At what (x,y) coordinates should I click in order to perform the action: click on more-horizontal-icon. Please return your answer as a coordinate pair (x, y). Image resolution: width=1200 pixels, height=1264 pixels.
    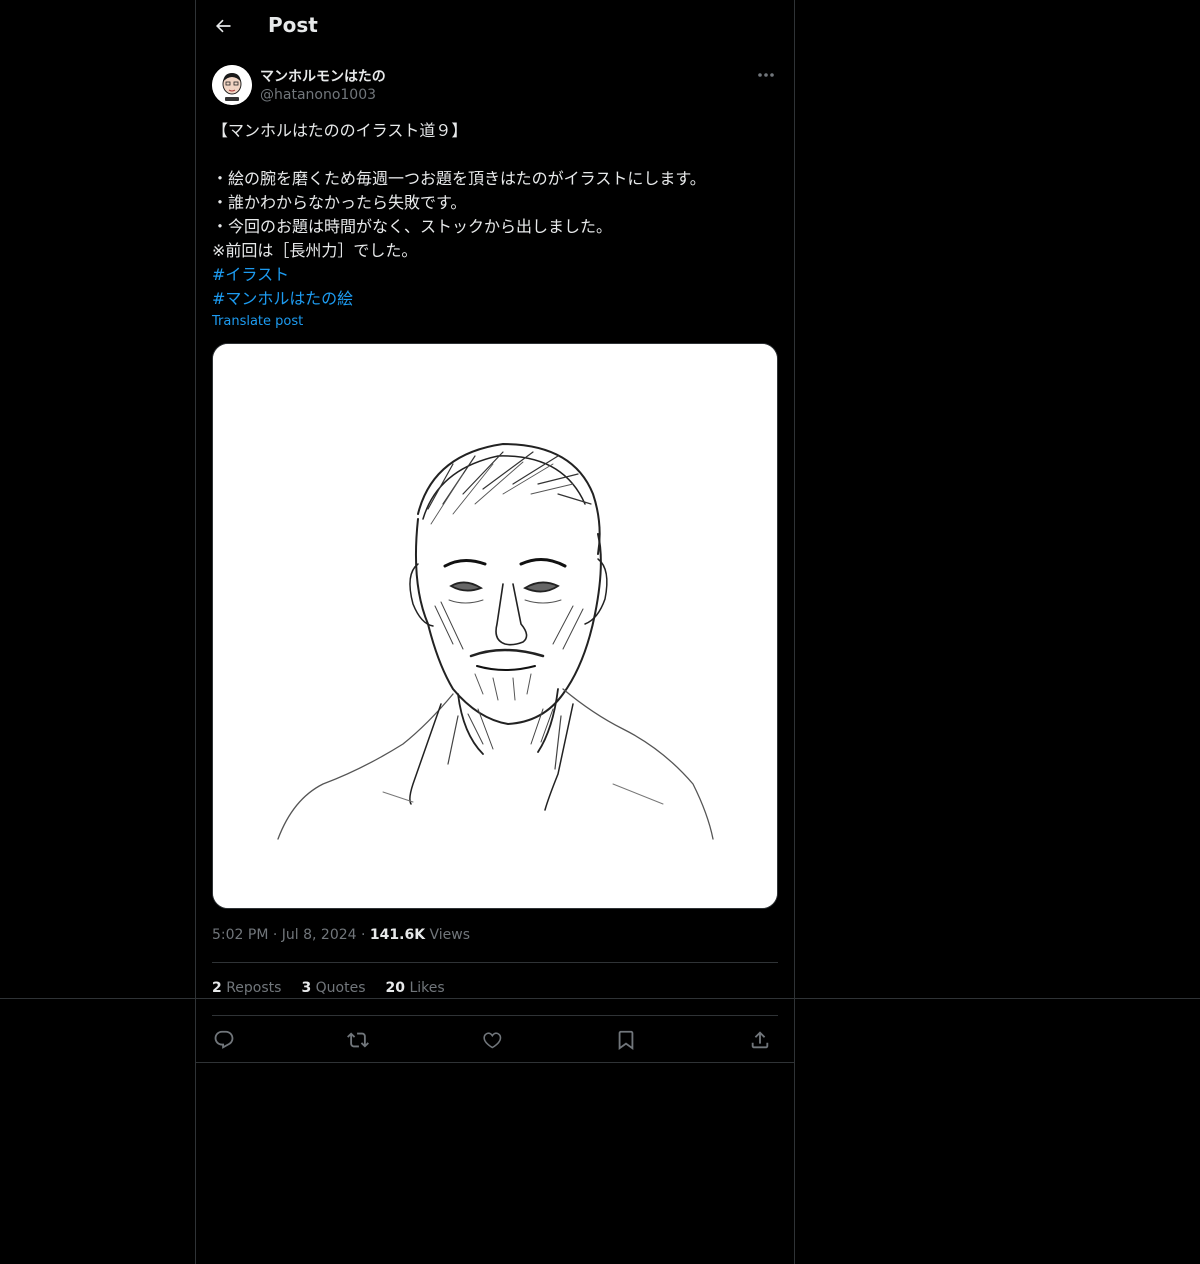
    Looking at the image, I should click on (766, 75).